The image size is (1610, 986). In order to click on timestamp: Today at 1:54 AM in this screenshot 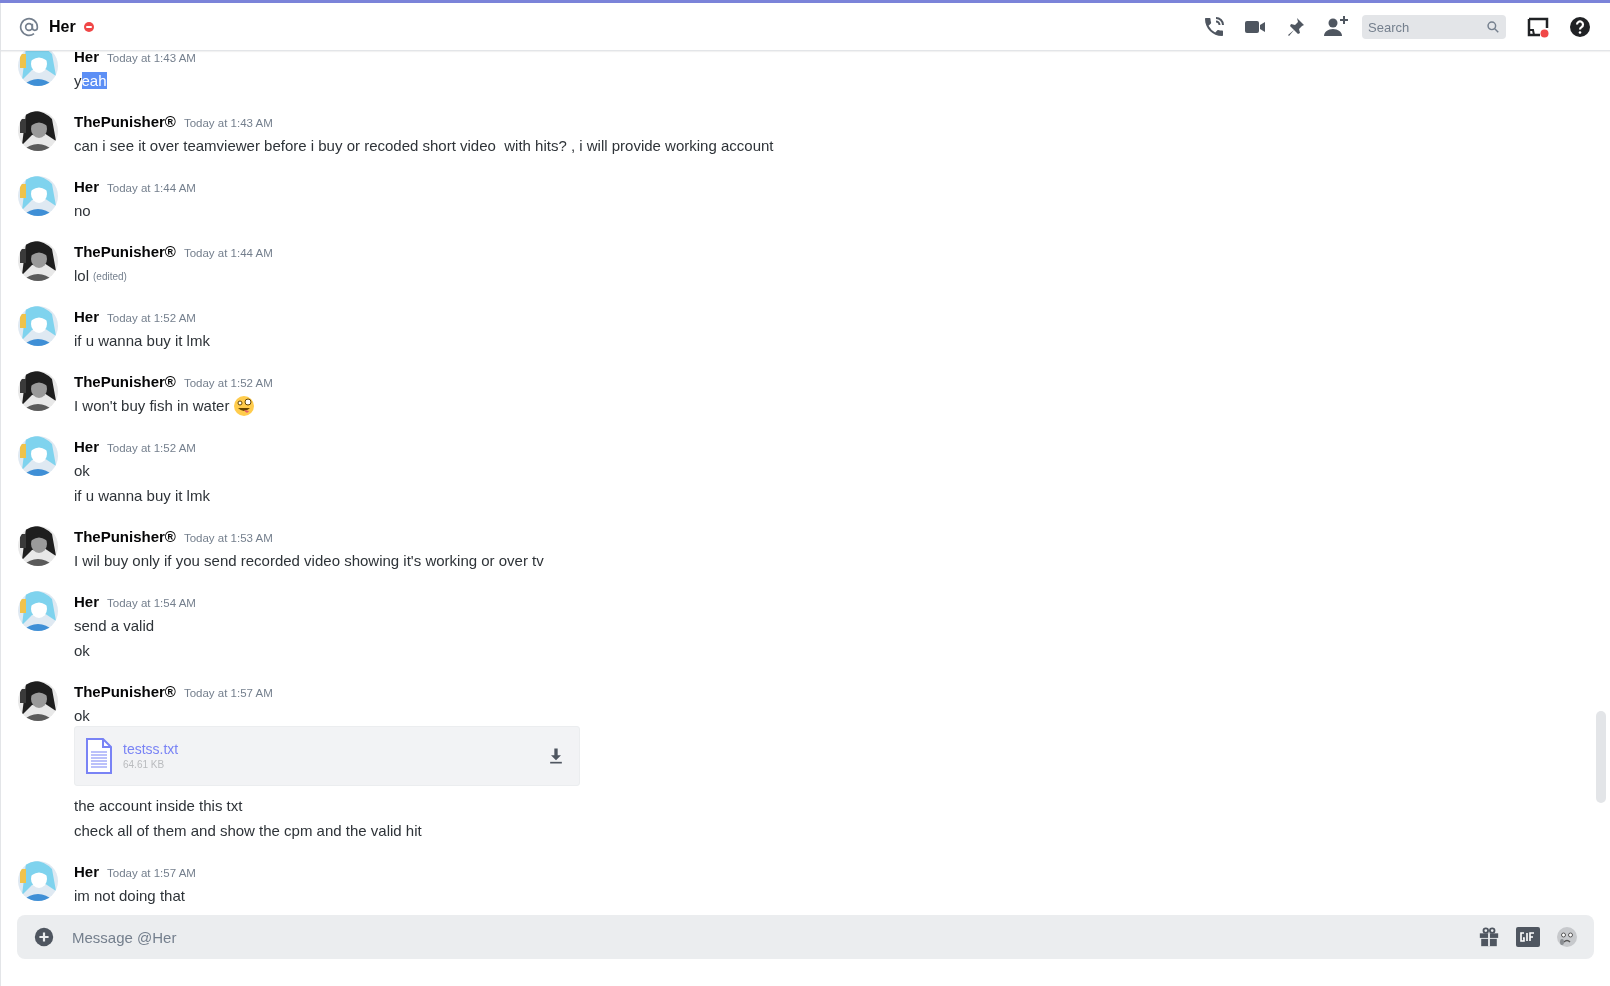, I will do `click(151, 603)`.